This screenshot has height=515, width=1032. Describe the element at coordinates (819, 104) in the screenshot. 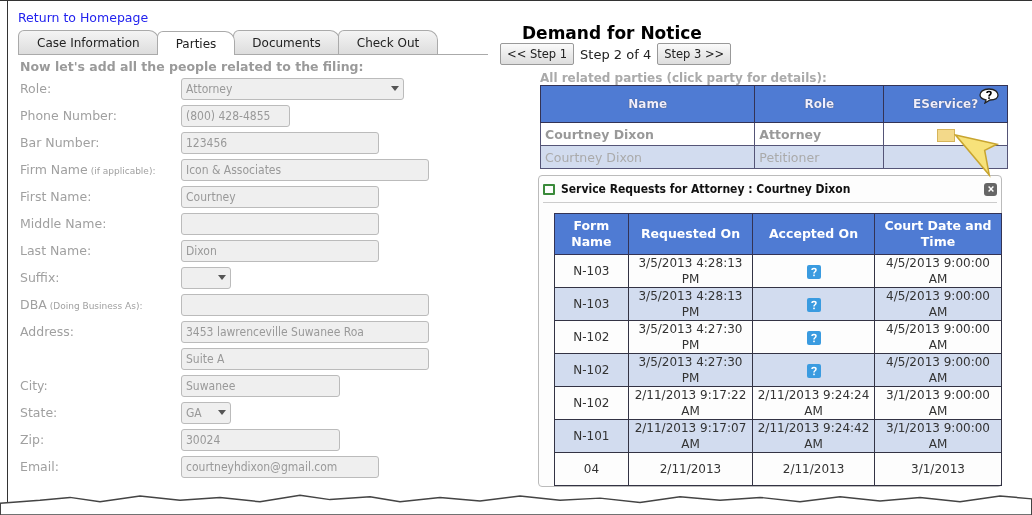

I see `column-header: Role` at that location.